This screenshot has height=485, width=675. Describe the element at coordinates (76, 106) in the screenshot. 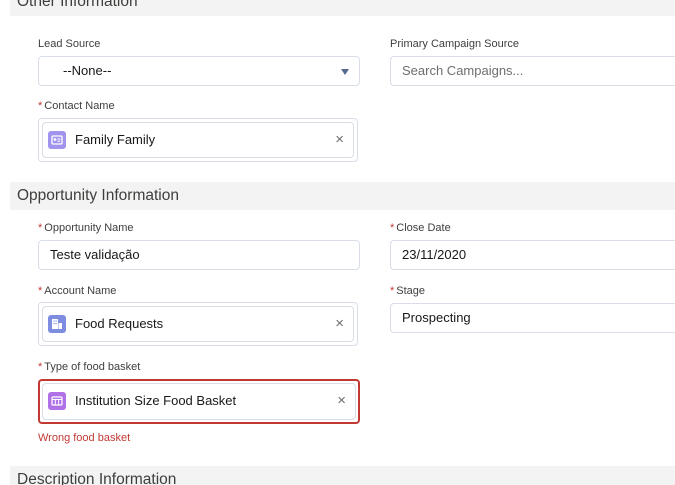

I see `contact-name-label: * Contact Name` at that location.